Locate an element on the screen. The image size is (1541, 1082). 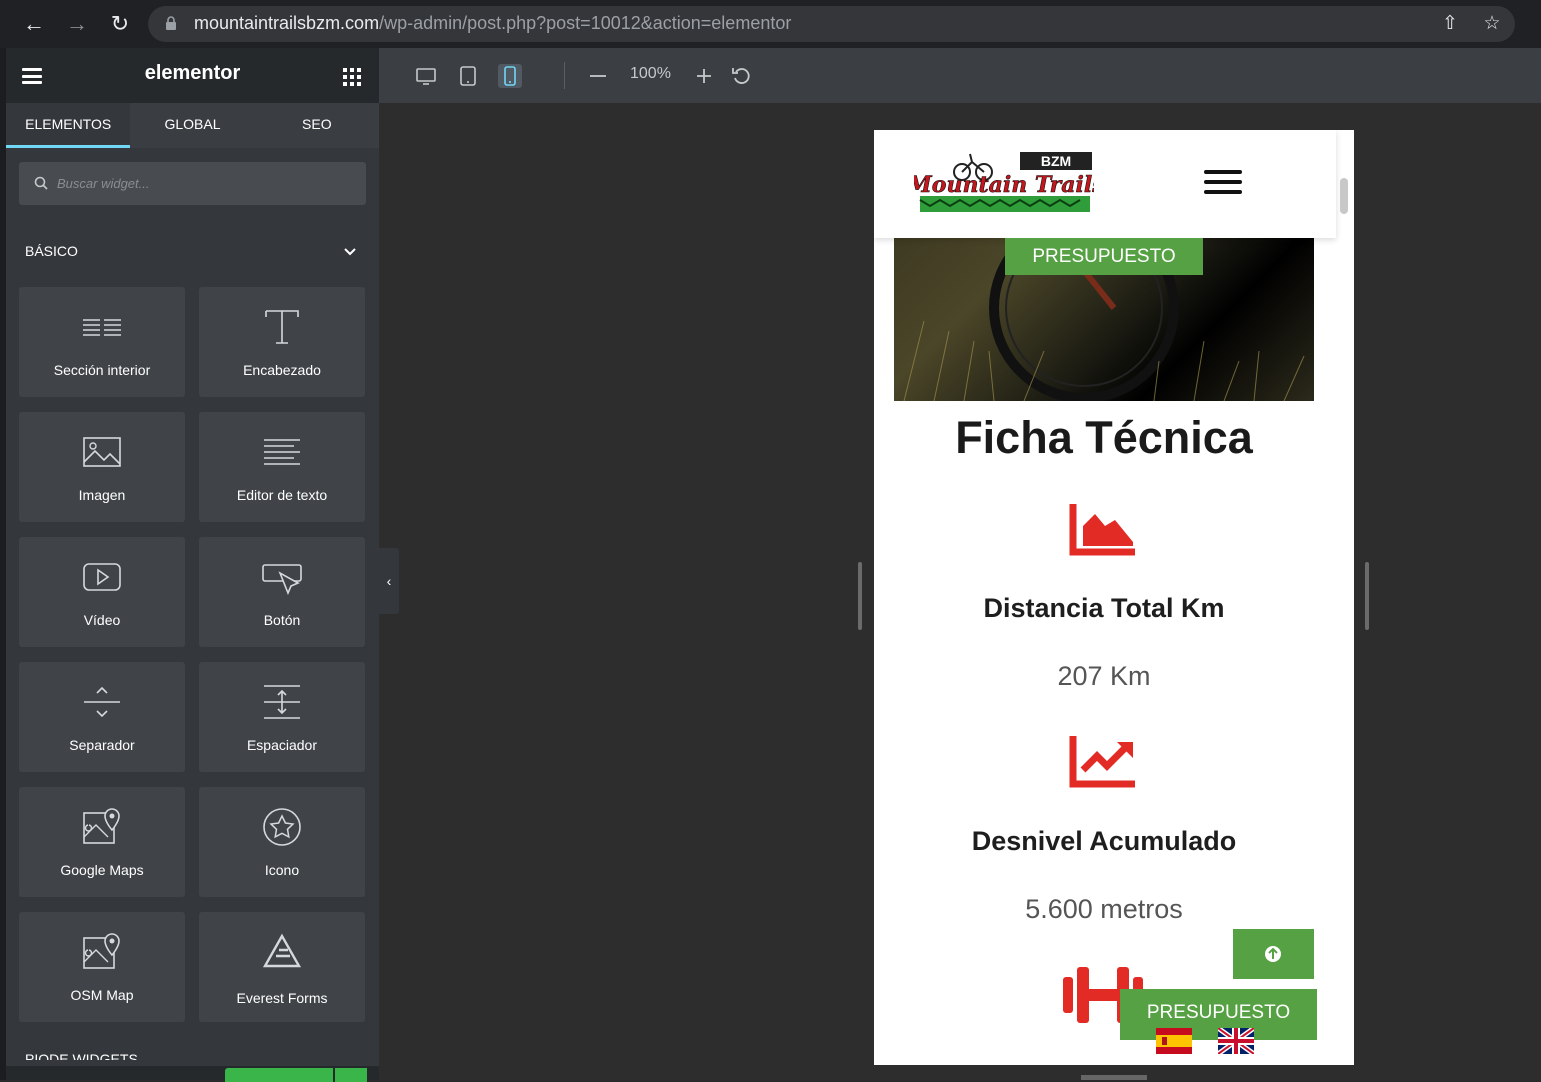
widget-label: Google Maps is located at coordinates (102, 870).